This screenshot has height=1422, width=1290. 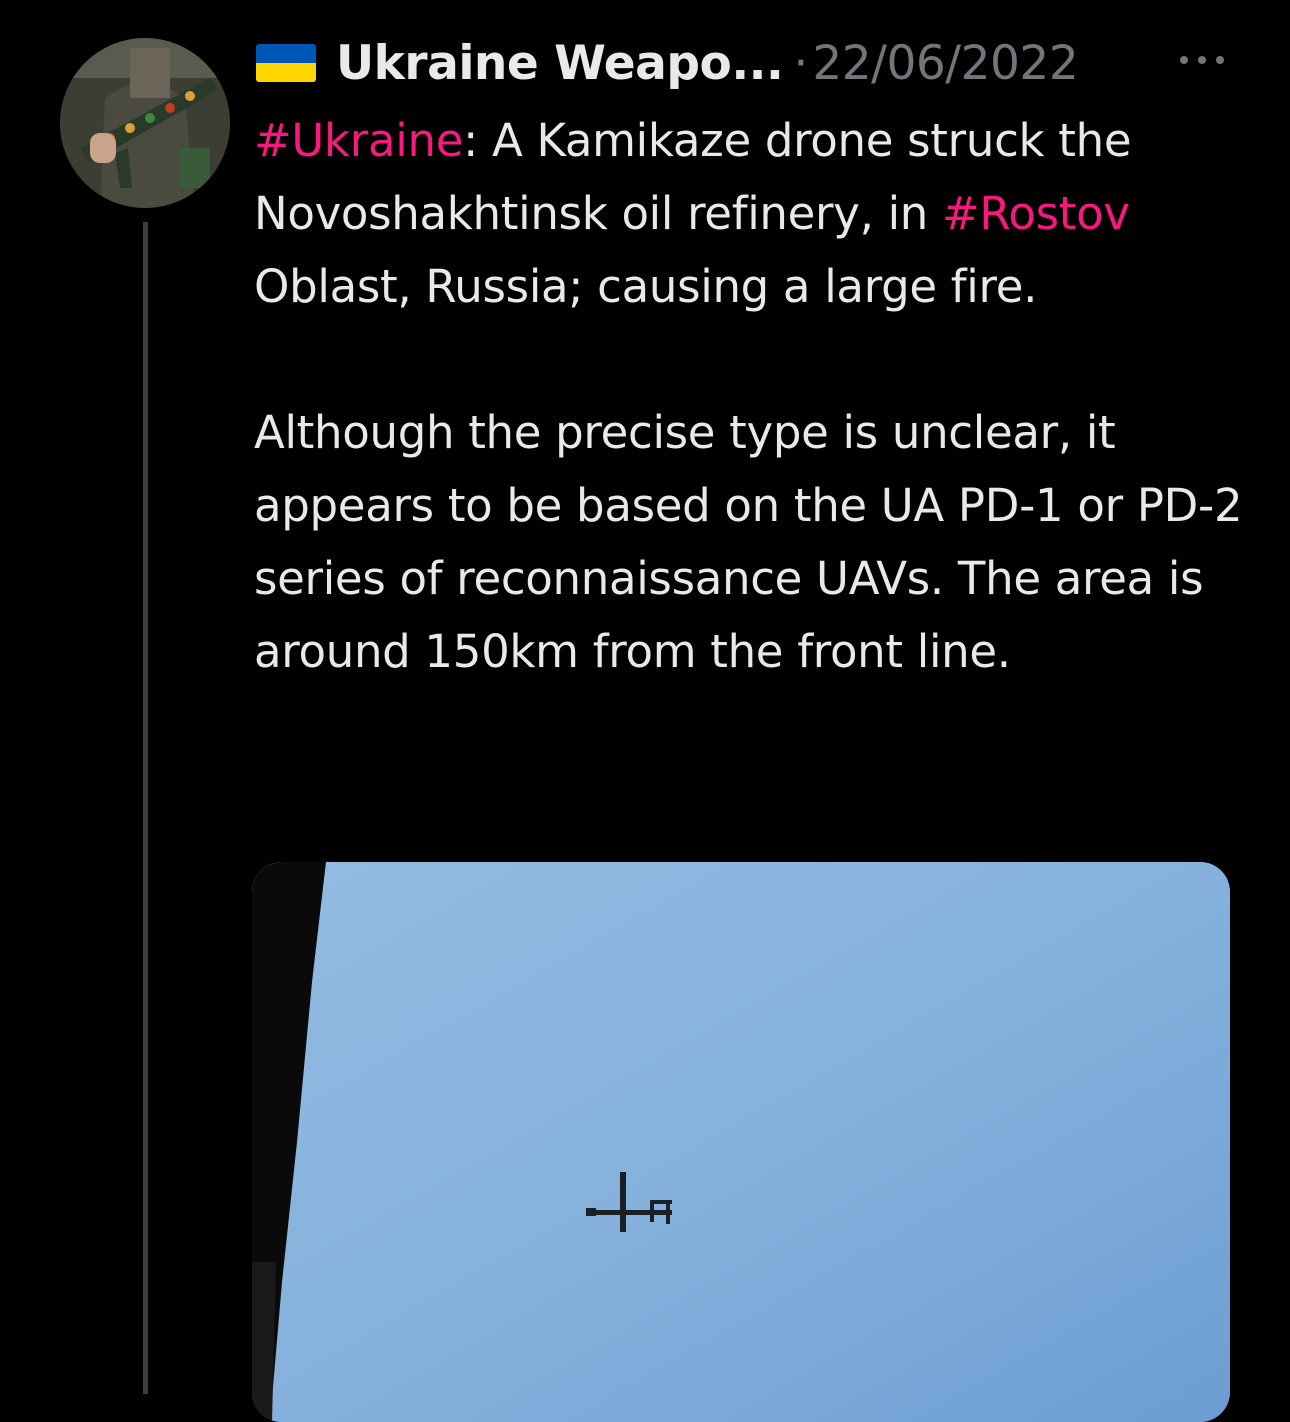 What do you see at coordinates (286, 63) in the screenshot?
I see `ukraine-flag-icon` at bounding box center [286, 63].